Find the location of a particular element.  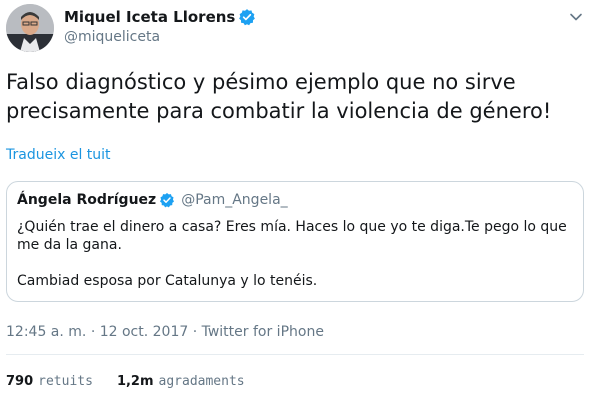

quoted-tweet-header: Ángela Rodríguez @Pam_Angela_ is located at coordinates (152, 200).